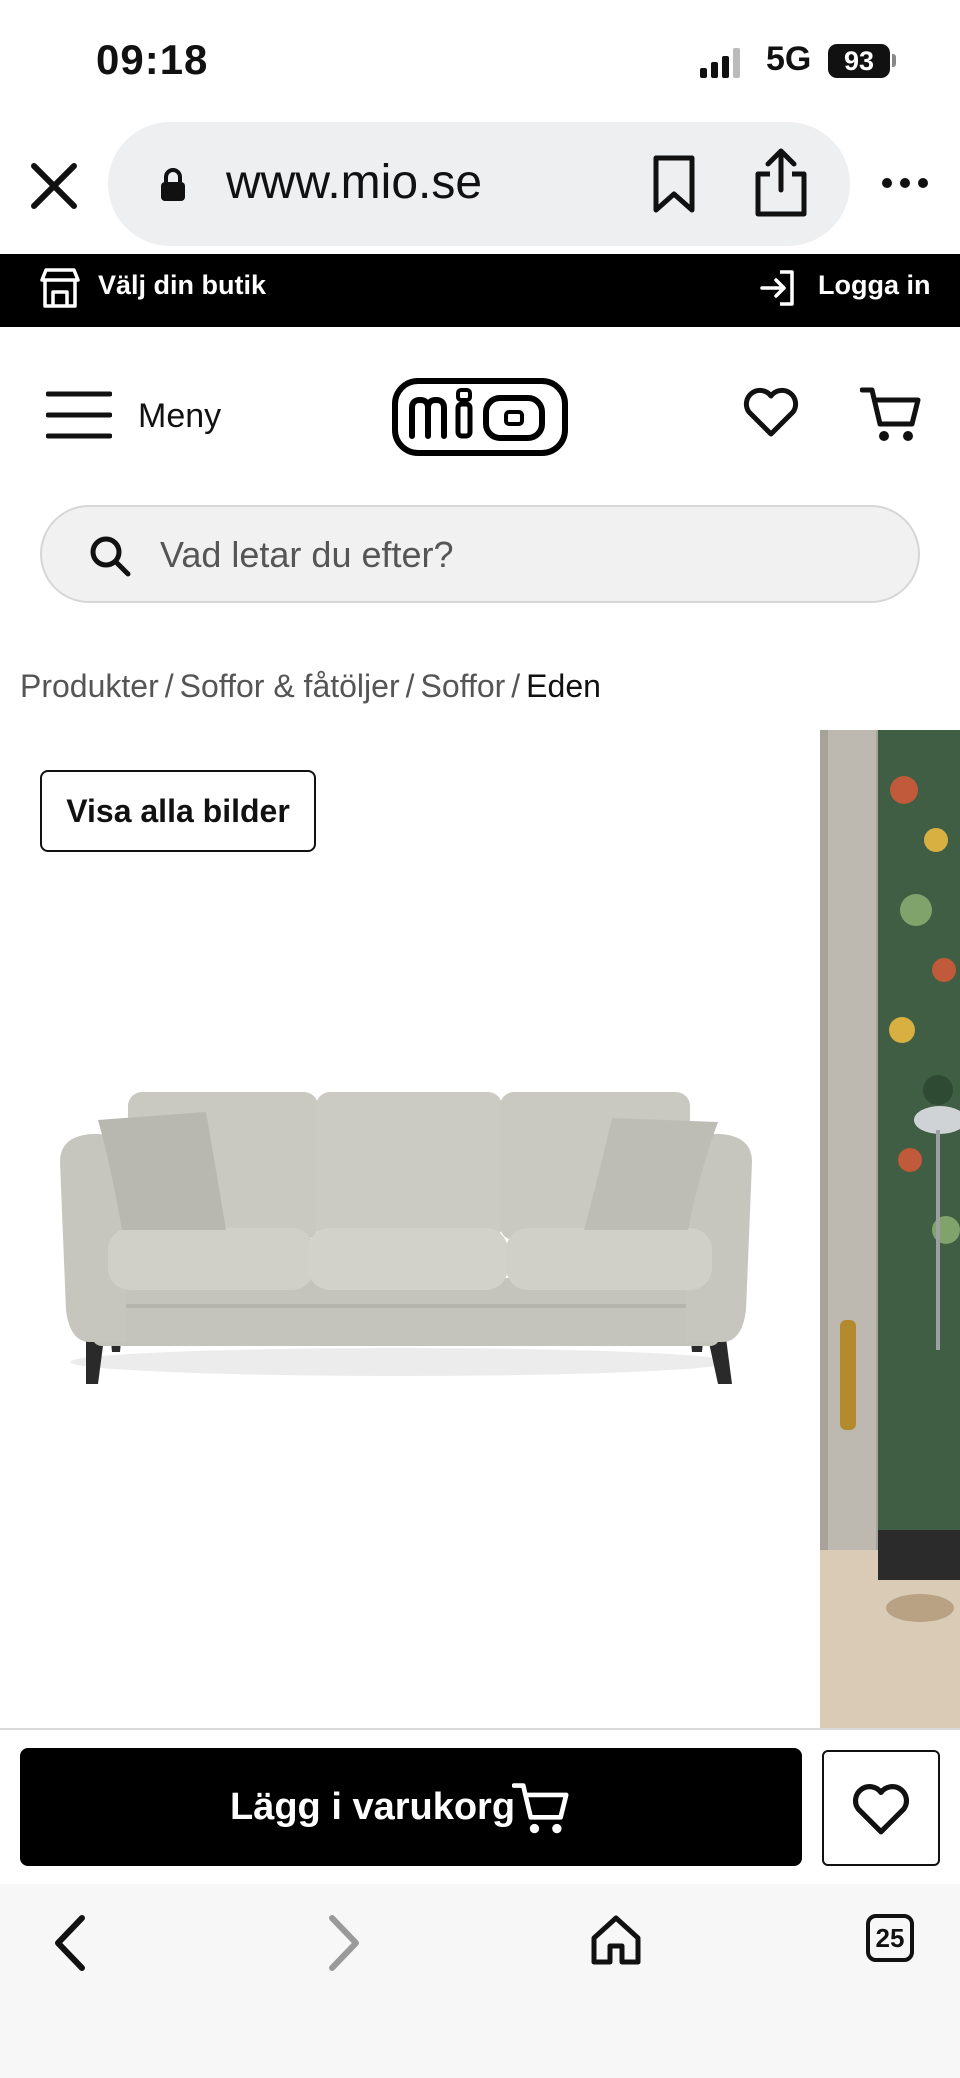  Describe the element at coordinates (674, 185) in the screenshot. I see `bookmark-icon` at that location.